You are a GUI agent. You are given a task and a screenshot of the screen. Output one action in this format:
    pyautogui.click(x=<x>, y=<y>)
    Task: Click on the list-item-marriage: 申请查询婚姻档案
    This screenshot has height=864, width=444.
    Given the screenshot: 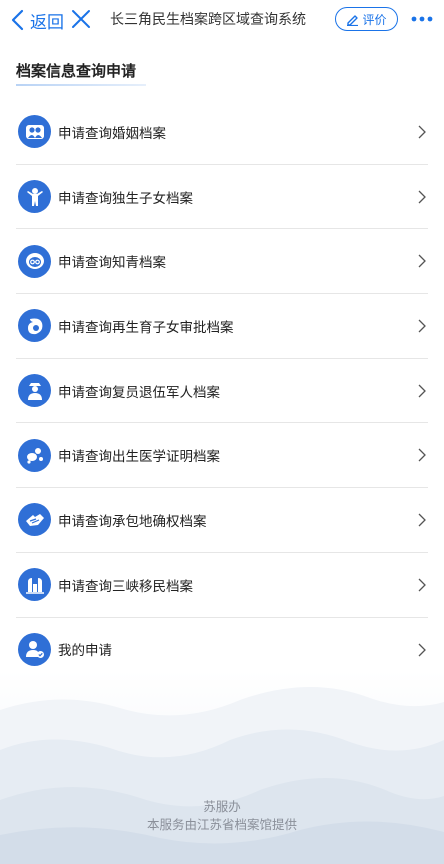 What is the action you would take?
    pyautogui.click(x=222, y=132)
    